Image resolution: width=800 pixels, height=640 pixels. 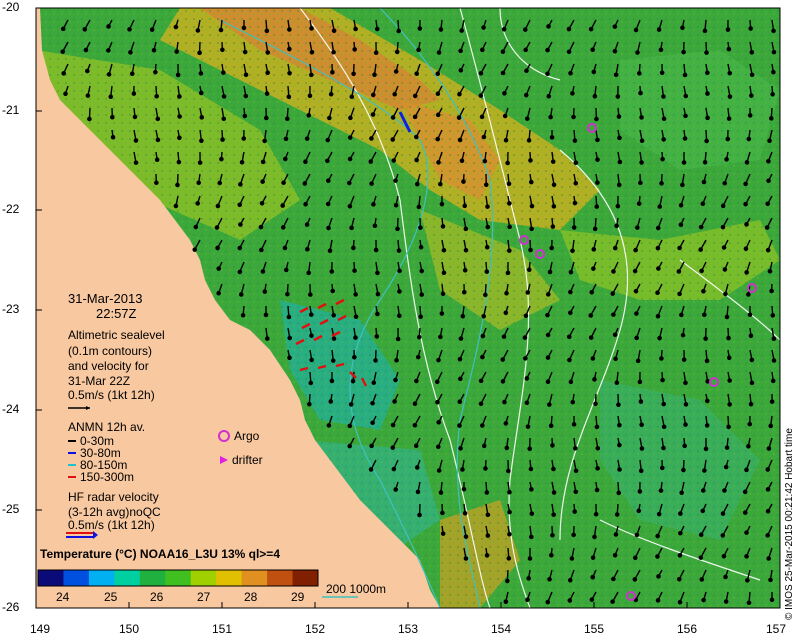 What do you see at coordinates (776, 629) in the screenshot?
I see `lon-label: 157` at bounding box center [776, 629].